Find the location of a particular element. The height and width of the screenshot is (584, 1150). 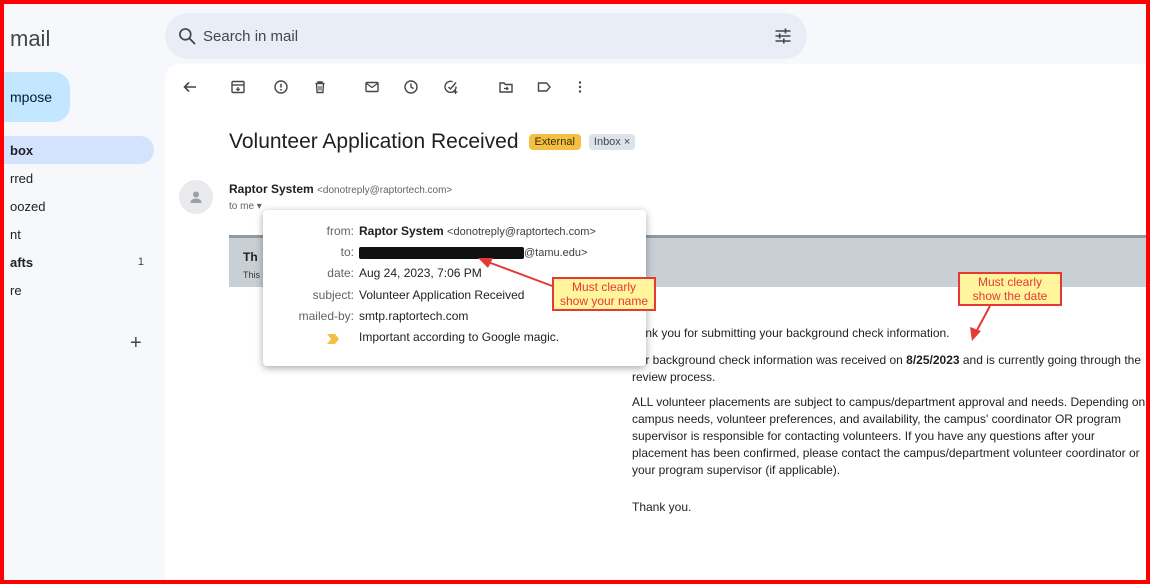

search-options-icon is located at coordinates (783, 36).